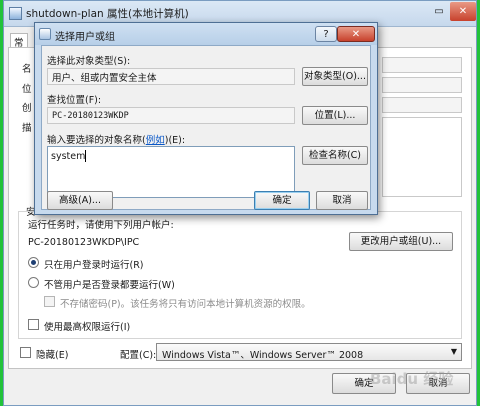  Describe the element at coordinates (206, 34) in the screenshot. I see `dialog-titlebar: 选择用户或组 ? ✕` at that location.